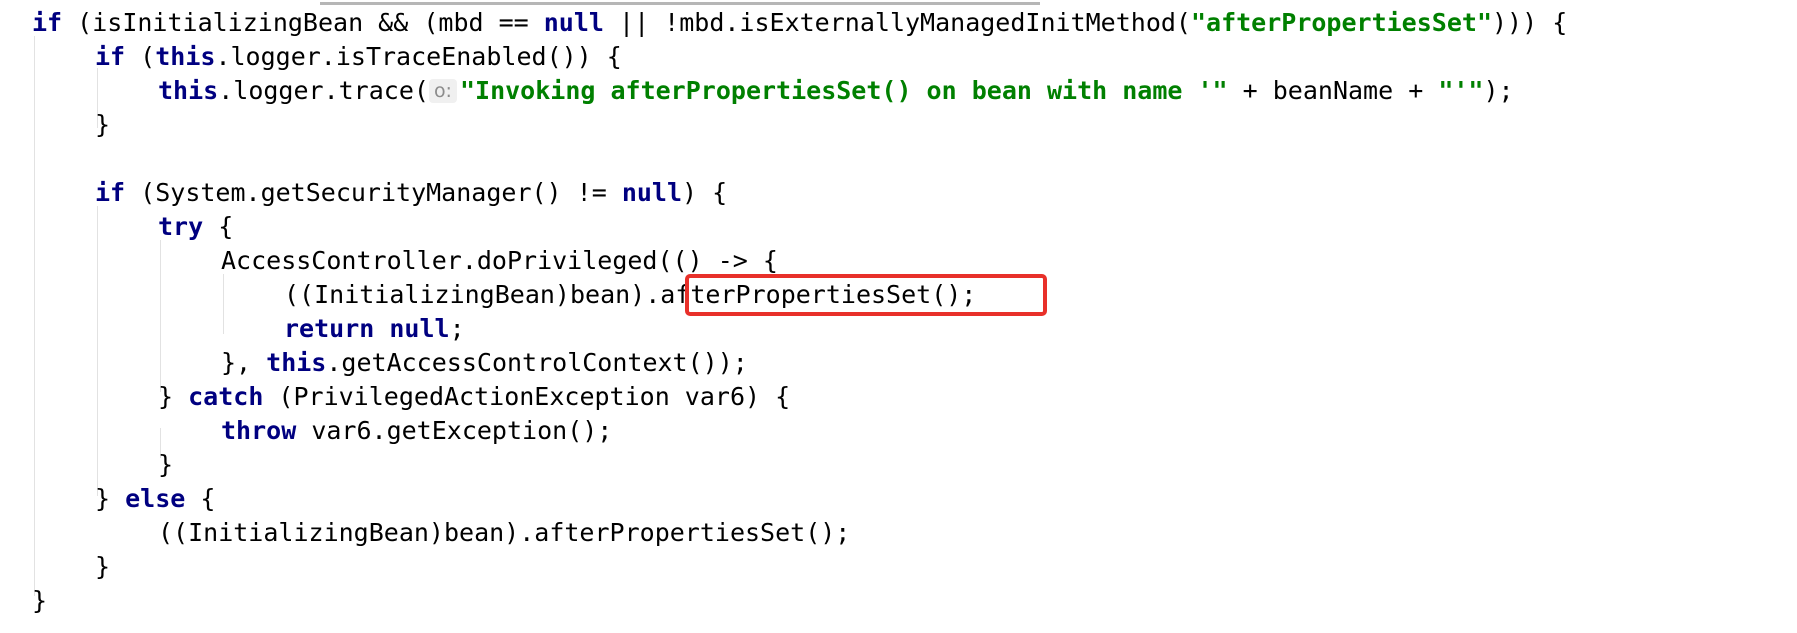  I want to click on code-text: (, so click(140, 56).